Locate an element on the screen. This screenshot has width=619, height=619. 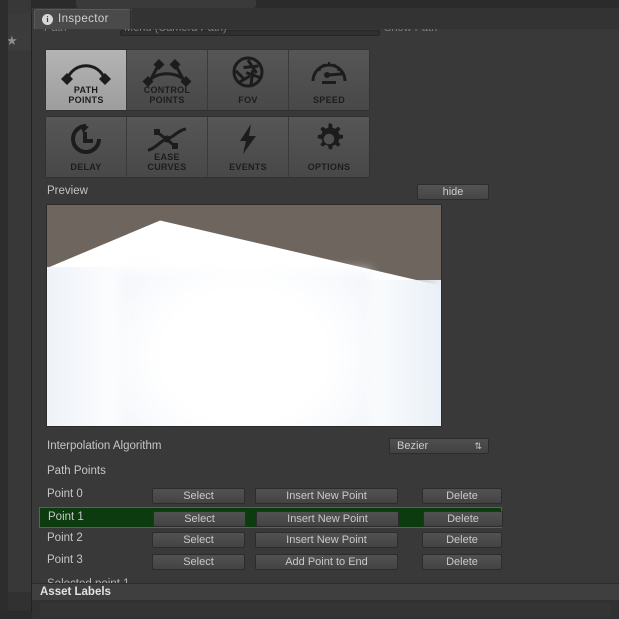
mode-button-delay-label: DELAY is located at coordinates (86, 167).